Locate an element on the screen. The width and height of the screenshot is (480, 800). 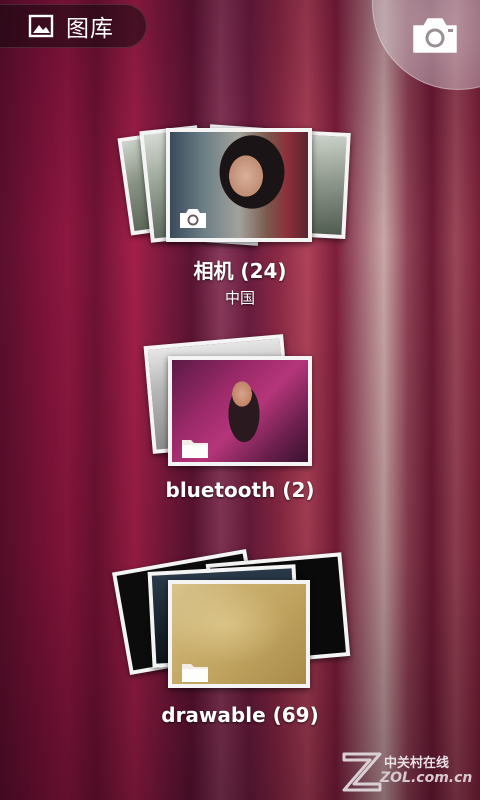
album-count: (2) is located at coordinates (298, 490).